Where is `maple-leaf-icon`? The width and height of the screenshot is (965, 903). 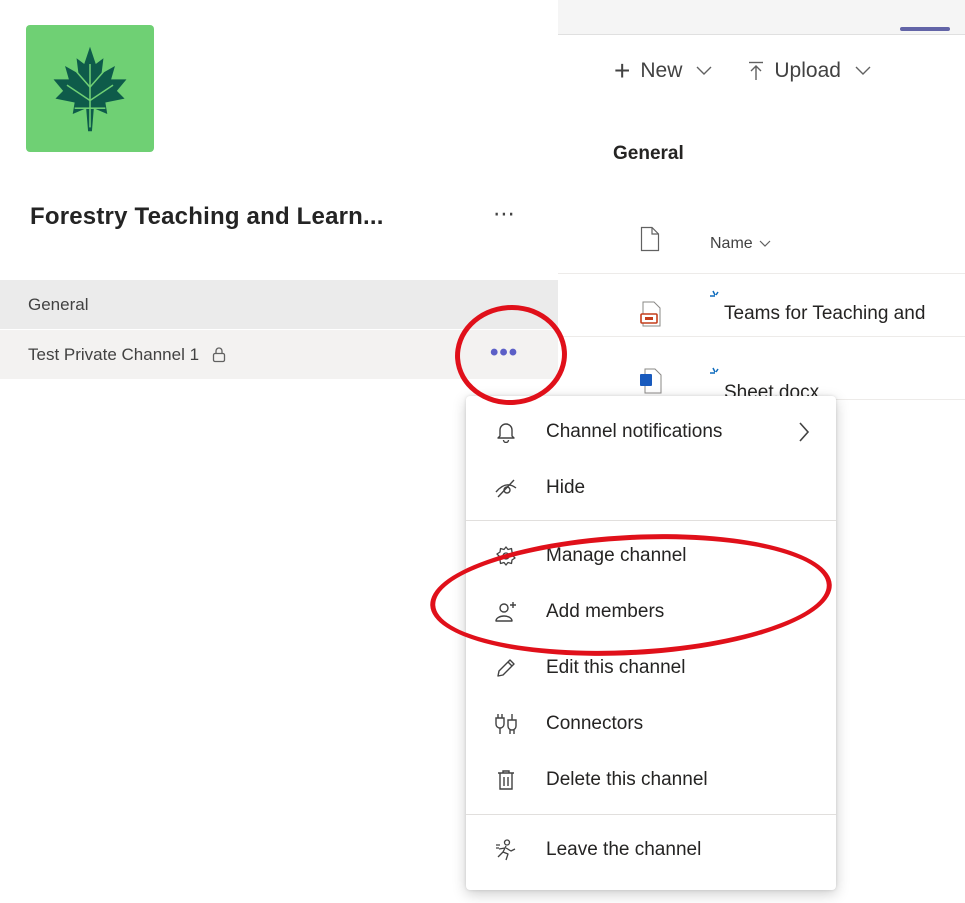
maple-leaf-icon is located at coordinates (90, 88).